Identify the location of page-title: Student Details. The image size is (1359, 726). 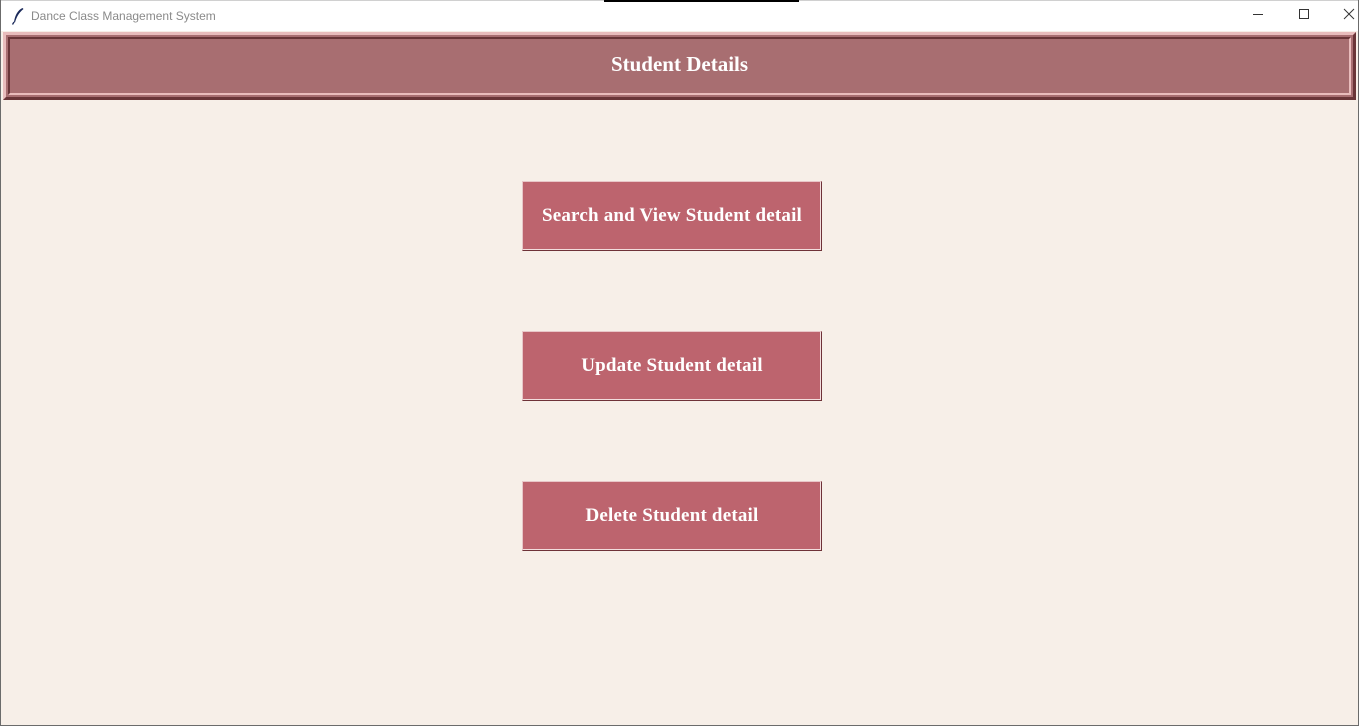
(679, 63).